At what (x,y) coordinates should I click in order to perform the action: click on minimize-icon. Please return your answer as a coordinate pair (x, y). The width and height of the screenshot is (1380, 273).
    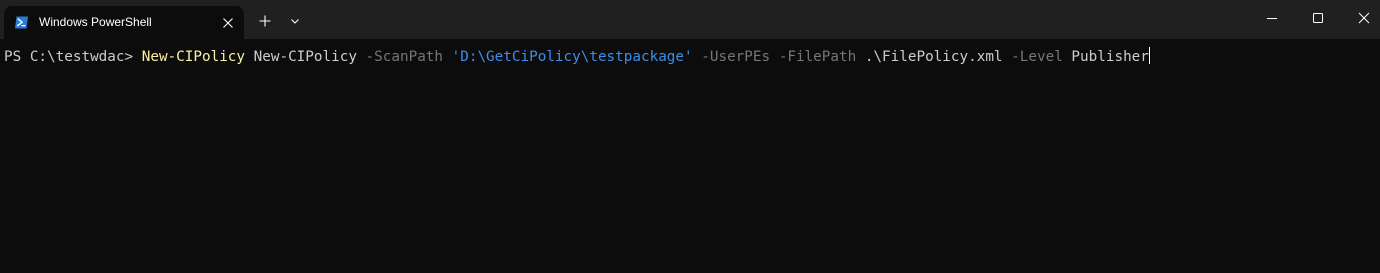
    Looking at the image, I should click on (1272, 18).